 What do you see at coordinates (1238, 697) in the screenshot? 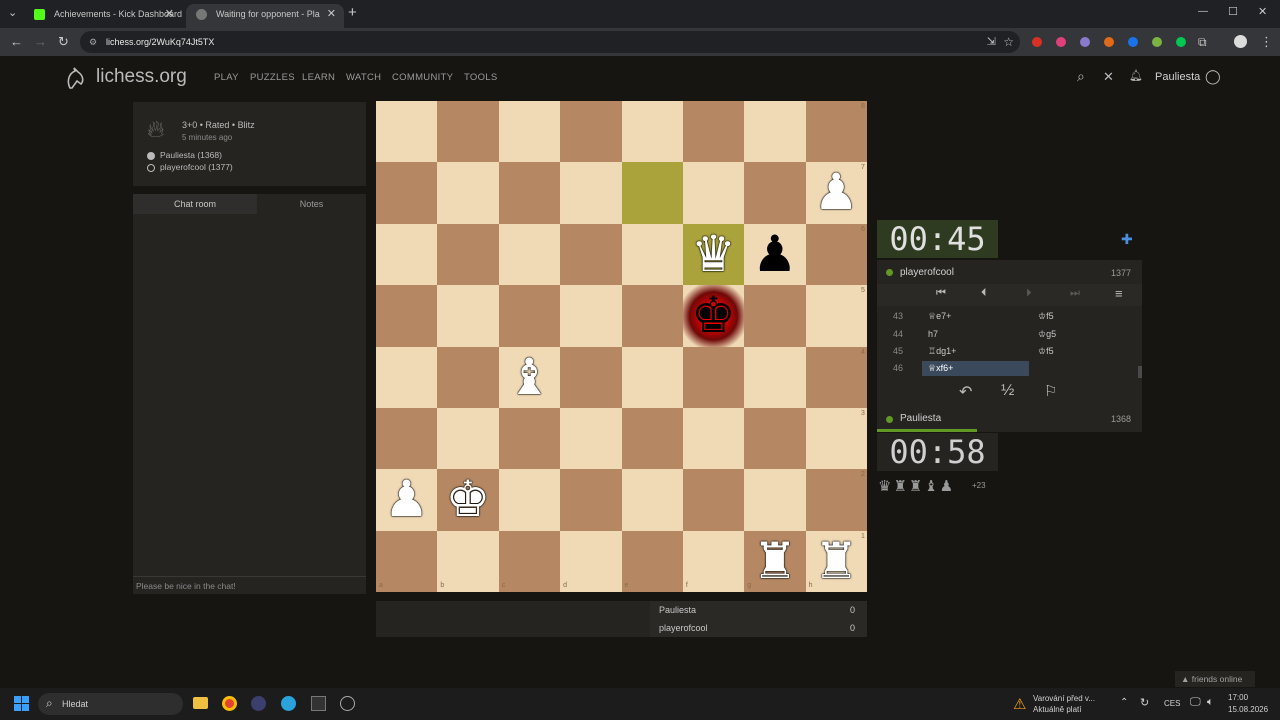
I see `clock-time: 17:00` at bounding box center [1238, 697].